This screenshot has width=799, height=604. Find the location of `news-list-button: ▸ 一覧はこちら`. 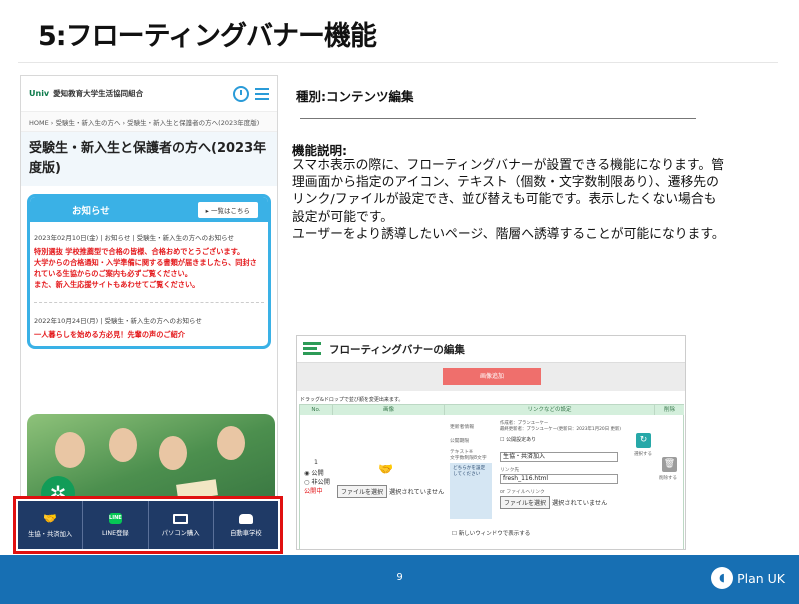

news-list-button: ▸ 一覧はこちら is located at coordinates (227, 209).